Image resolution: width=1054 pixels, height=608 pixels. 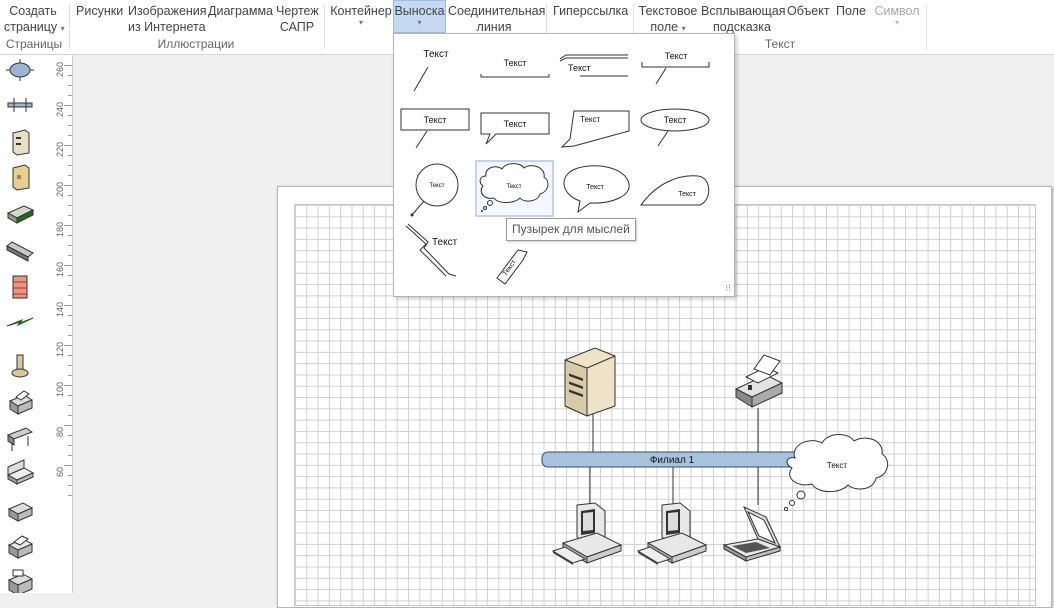 What do you see at coordinates (675, 127) in the screenshot?
I see `callout-oval-thumbnail: Текст` at bounding box center [675, 127].